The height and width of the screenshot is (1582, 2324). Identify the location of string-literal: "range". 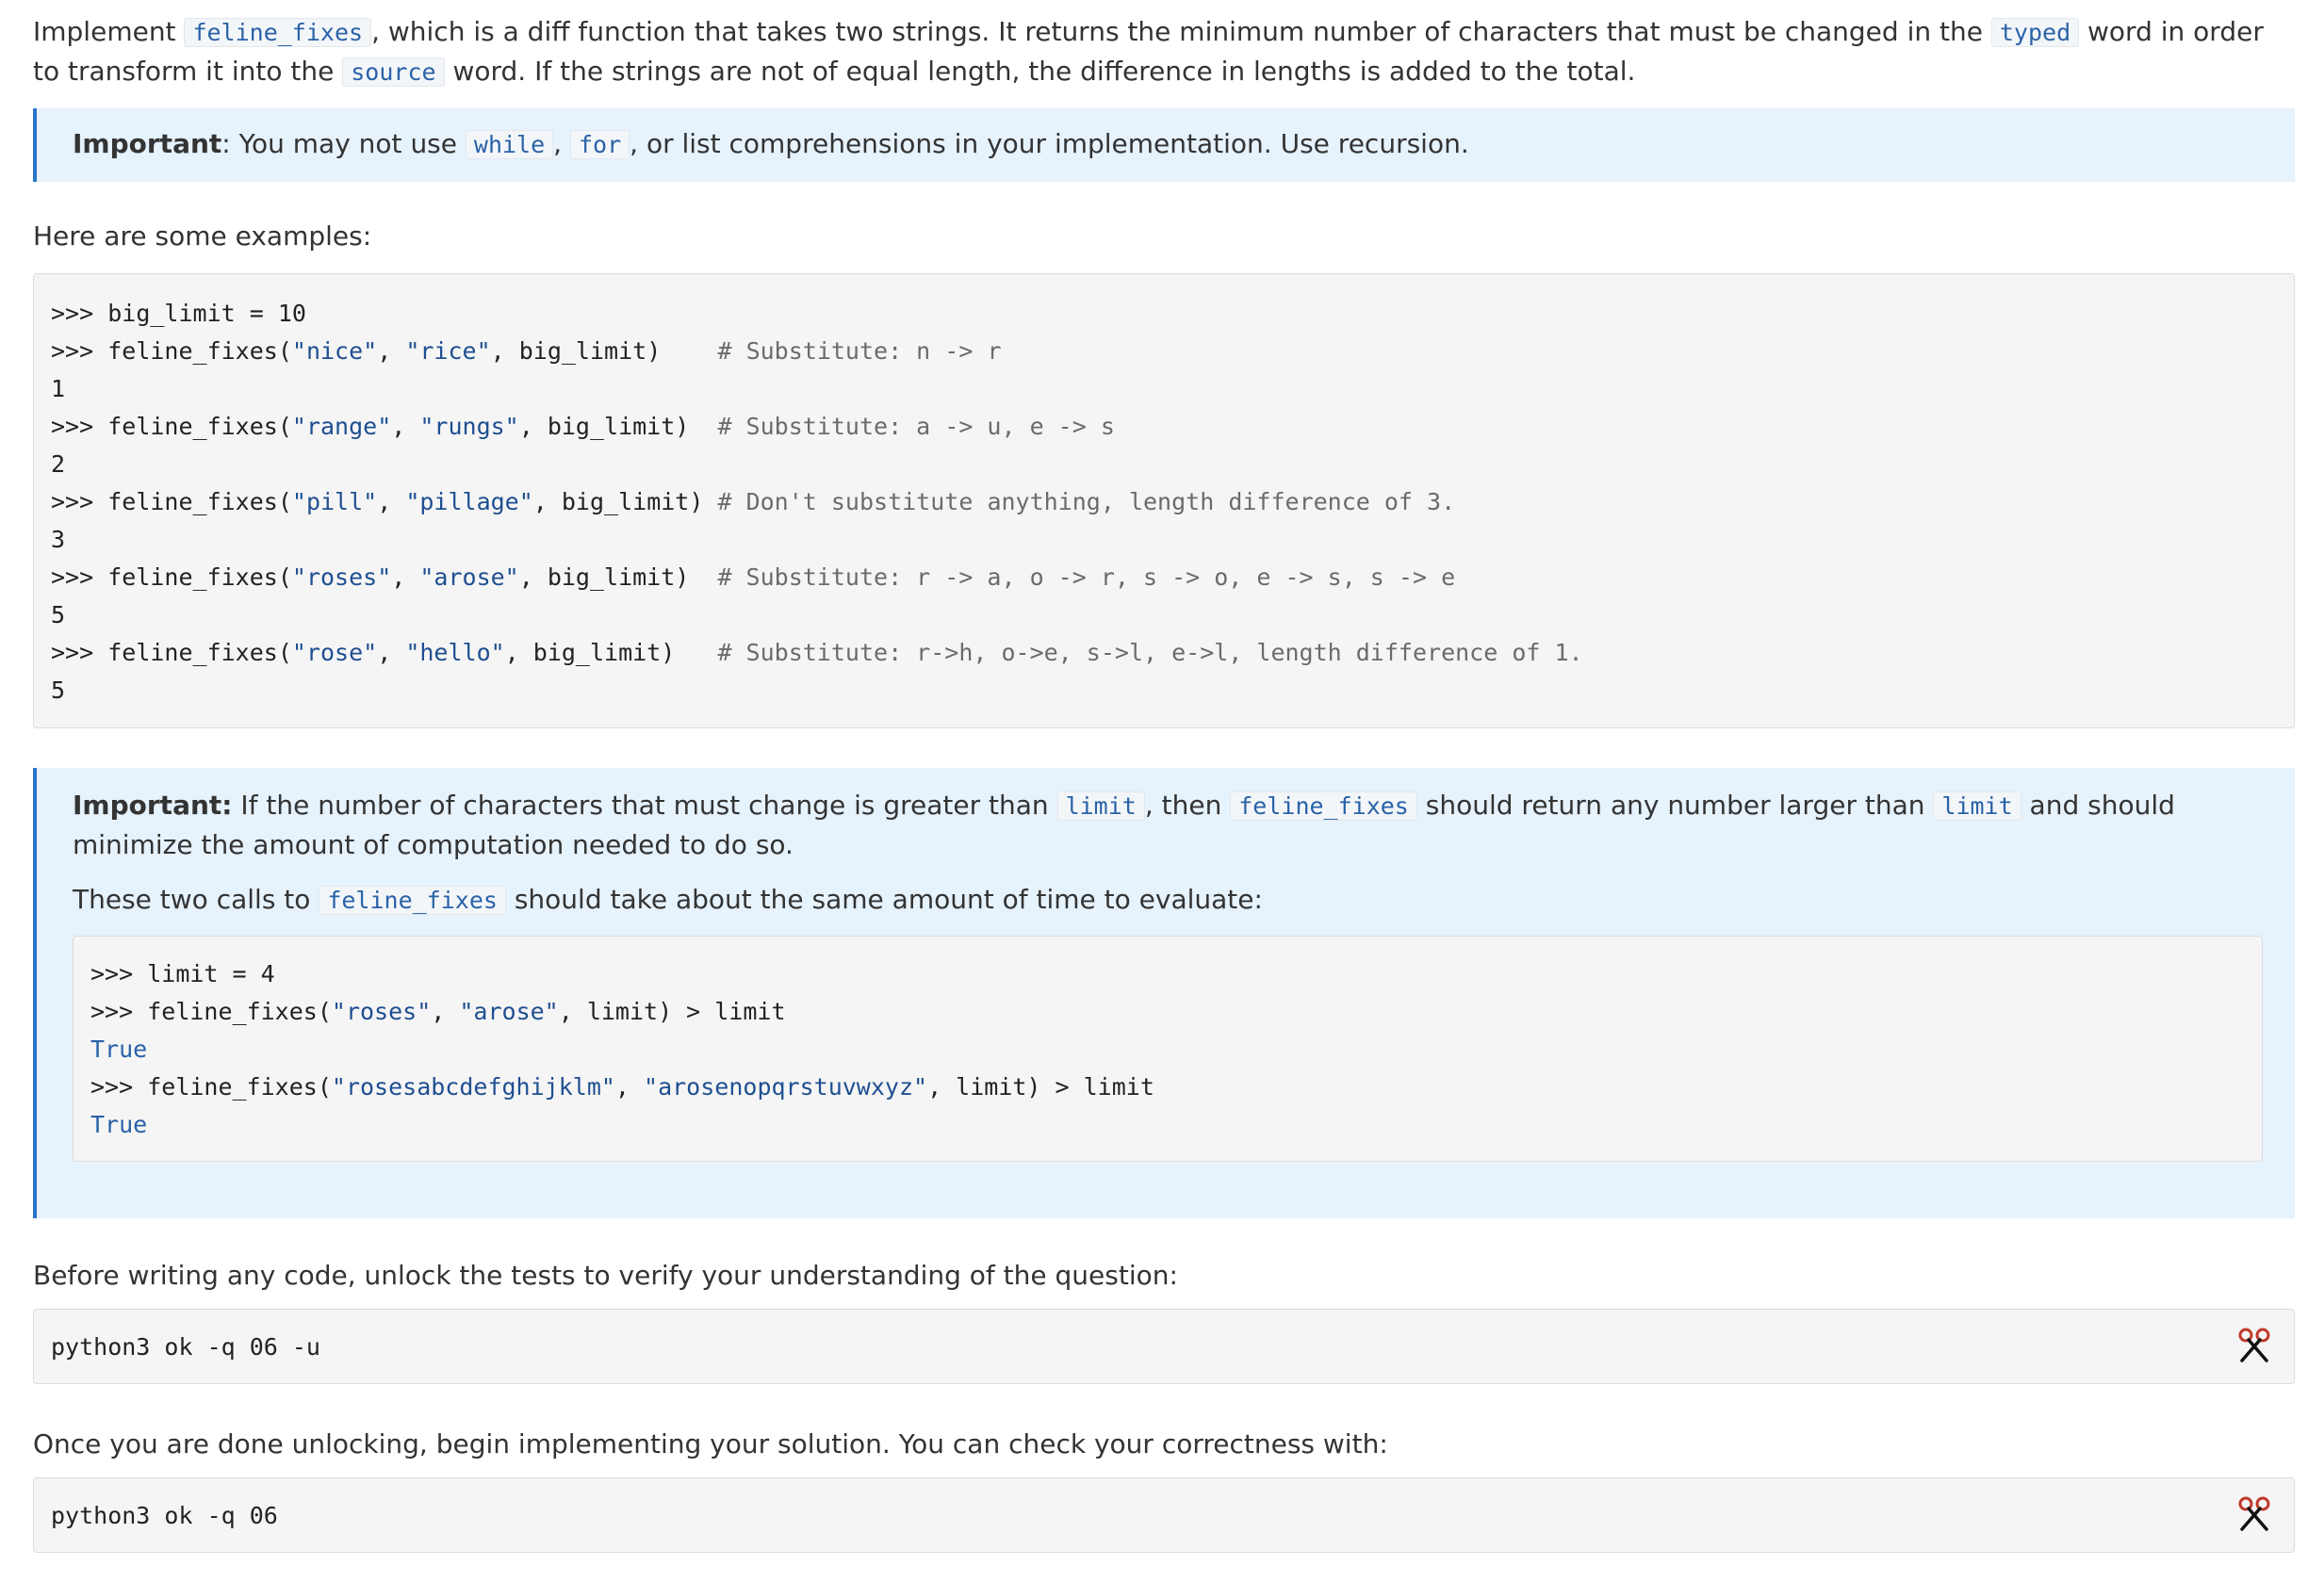
(341, 426).